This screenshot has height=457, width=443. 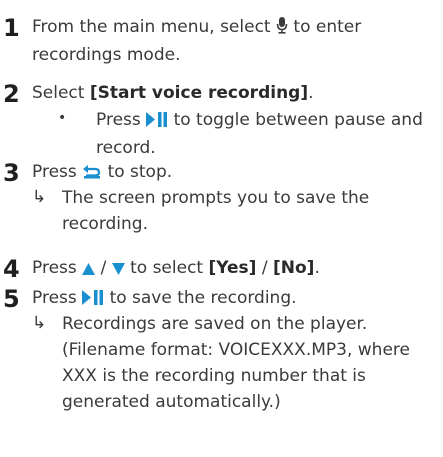 I want to click on option-yes: [Yes], so click(x=232, y=268).